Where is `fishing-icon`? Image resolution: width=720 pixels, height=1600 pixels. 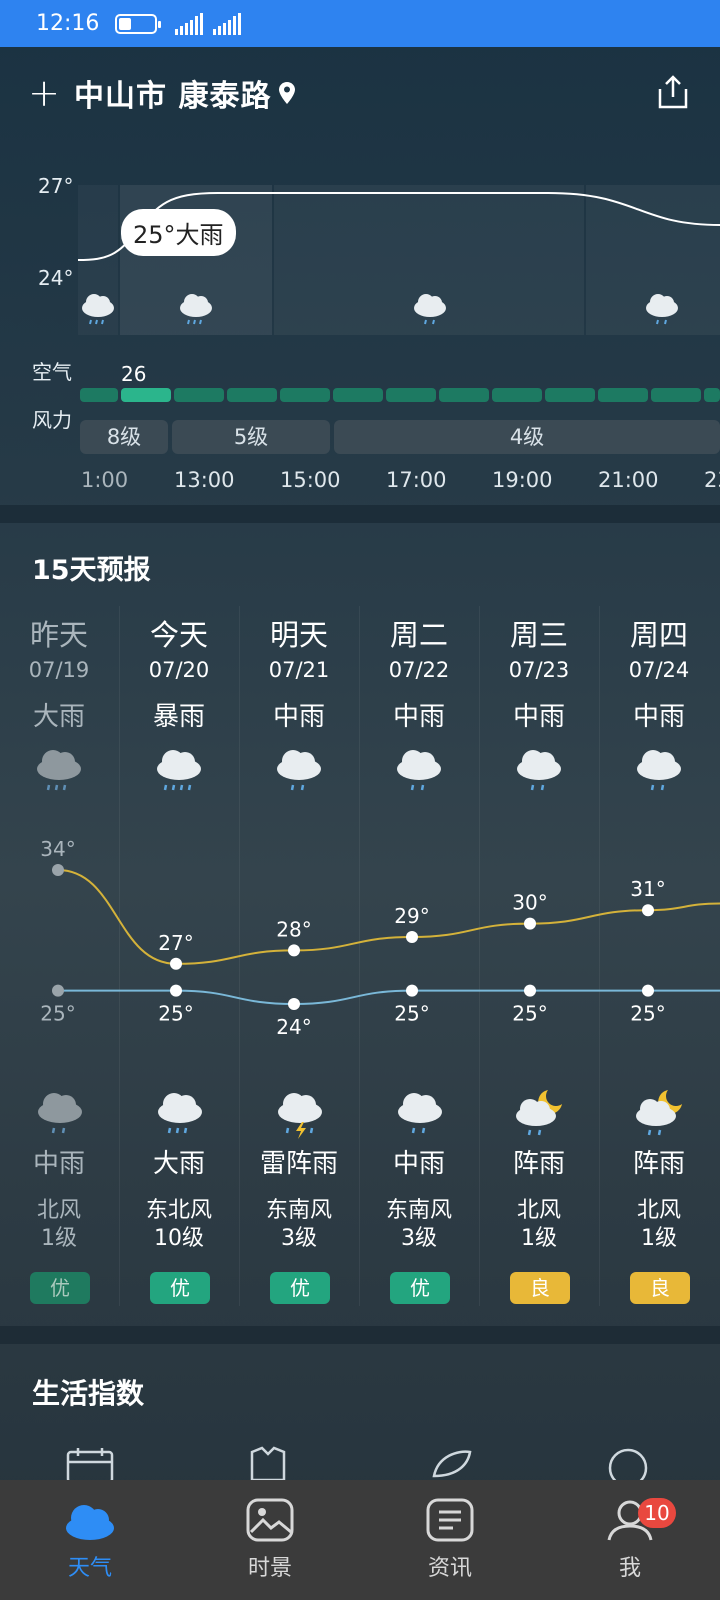
fishing-icon is located at coordinates (452, 1463).